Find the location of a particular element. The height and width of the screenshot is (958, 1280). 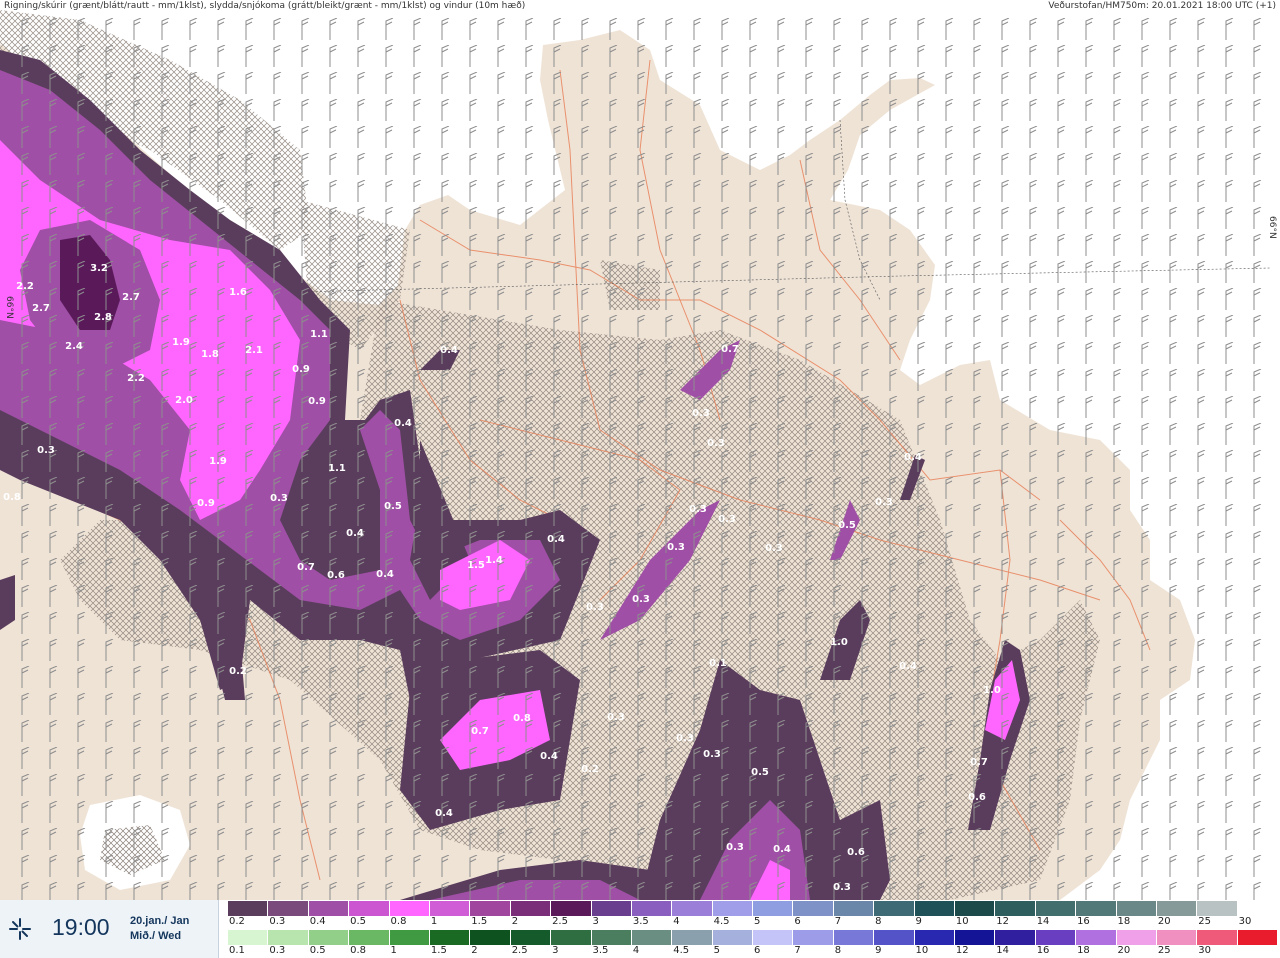

time-step-icon is located at coordinates (20, 929).